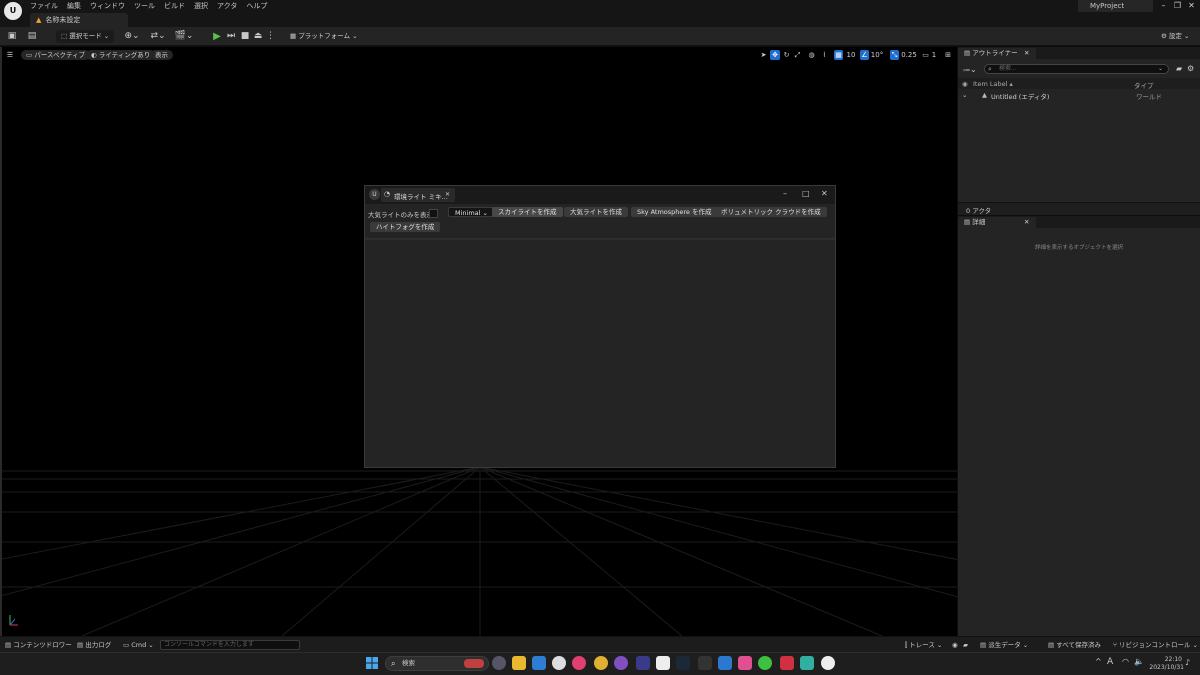  Describe the element at coordinates (1155, 645) in the screenshot. I see `revision-control-button: ⑂ リビジョンコントロール ⌄` at that location.